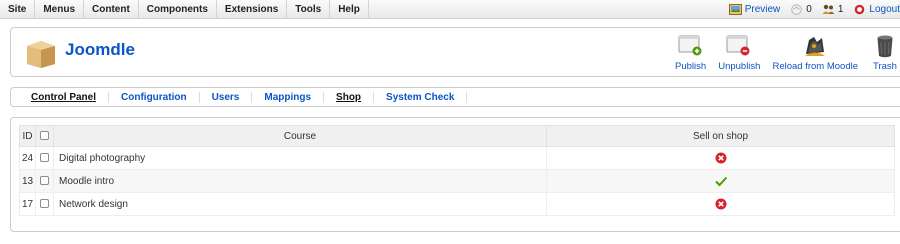  Describe the element at coordinates (288, 97) in the screenshot. I see `submenu-mappings: Mappings` at that location.